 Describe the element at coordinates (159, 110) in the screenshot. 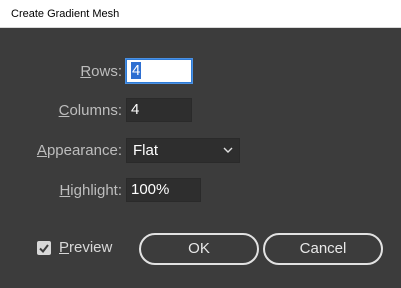

I see `columns-input: 4` at that location.